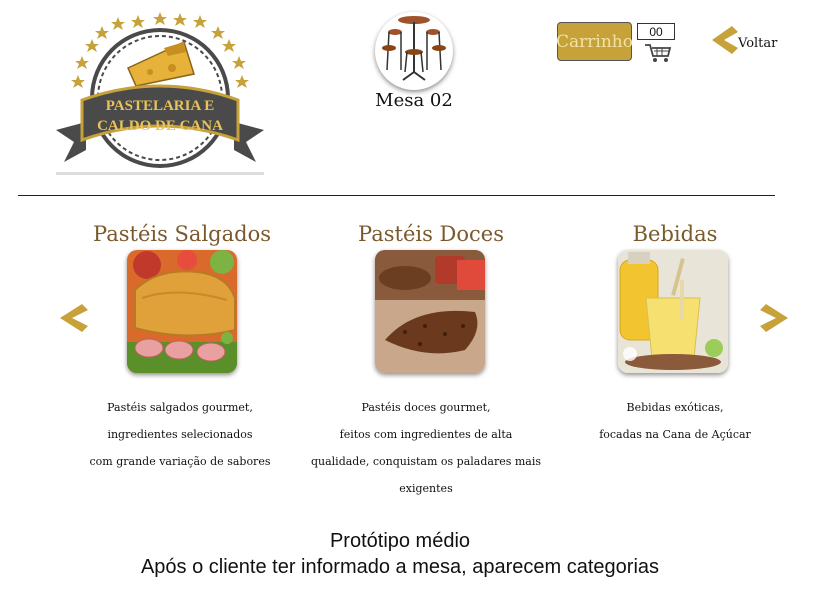 This screenshot has width=816, height=596. Describe the element at coordinates (656, 31) in the screenshot. I see `cart-count-badge: 00` at that location.